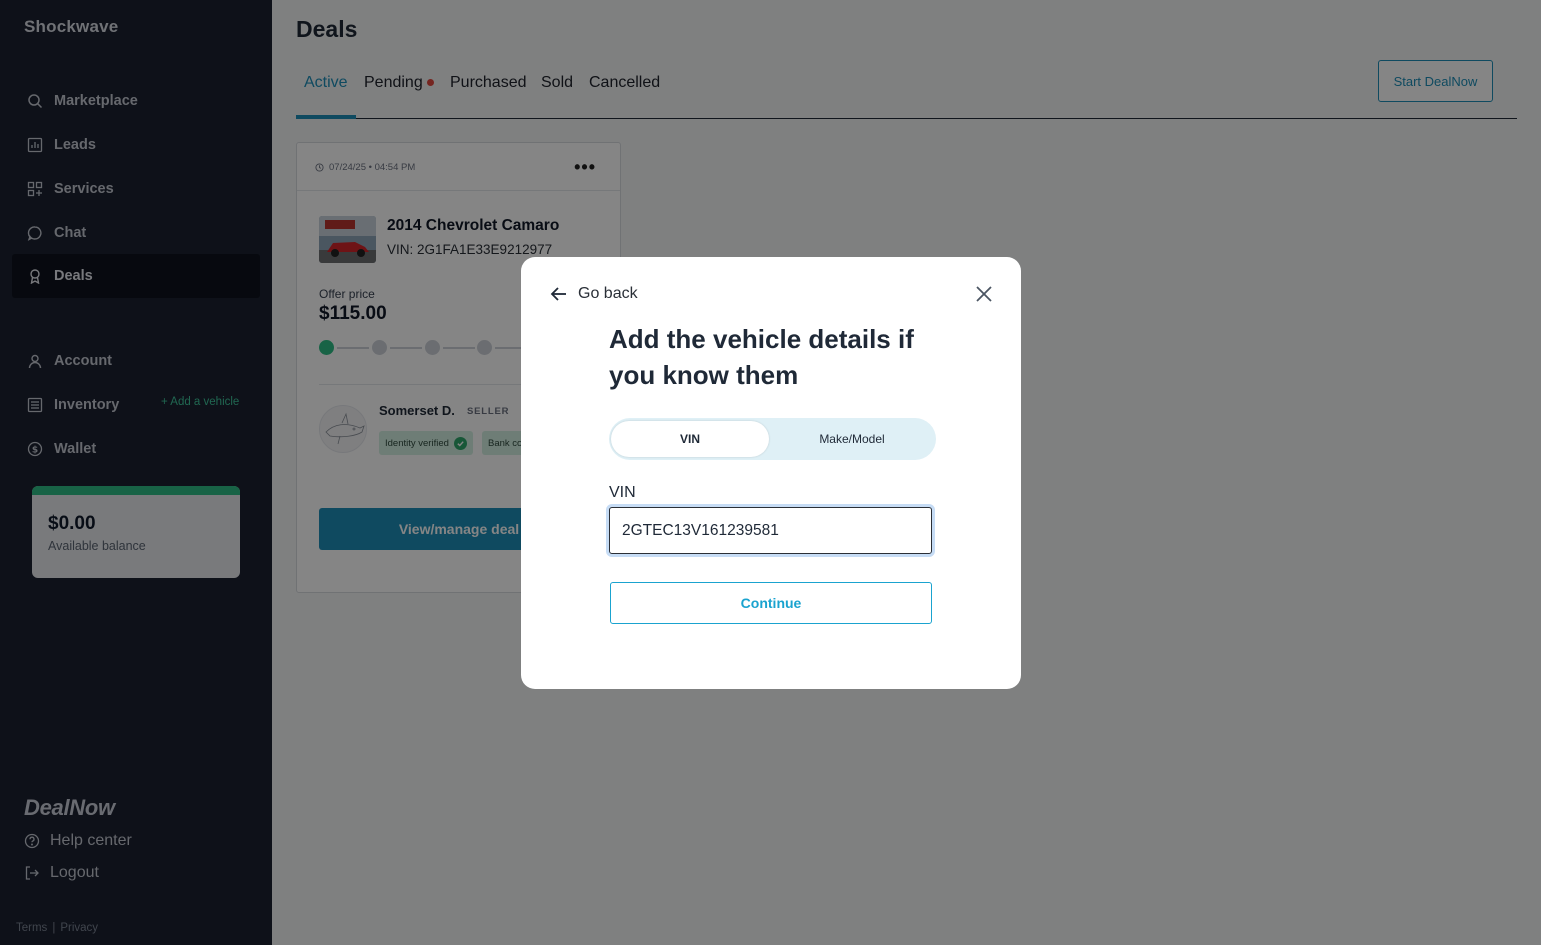 The height and width of the screenshot is (945, 1541). I want to click on vin-make-model-toggle: VIN Make/Model, so click(772, 439).